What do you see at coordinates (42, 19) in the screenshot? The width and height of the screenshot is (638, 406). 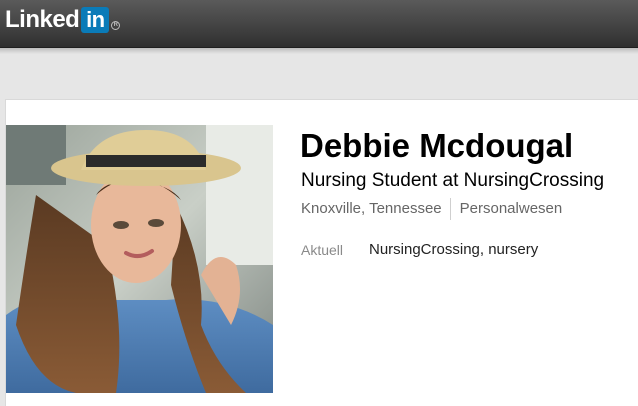 I see `logo-wordmark: Linked` at bounding box center [42, 19].